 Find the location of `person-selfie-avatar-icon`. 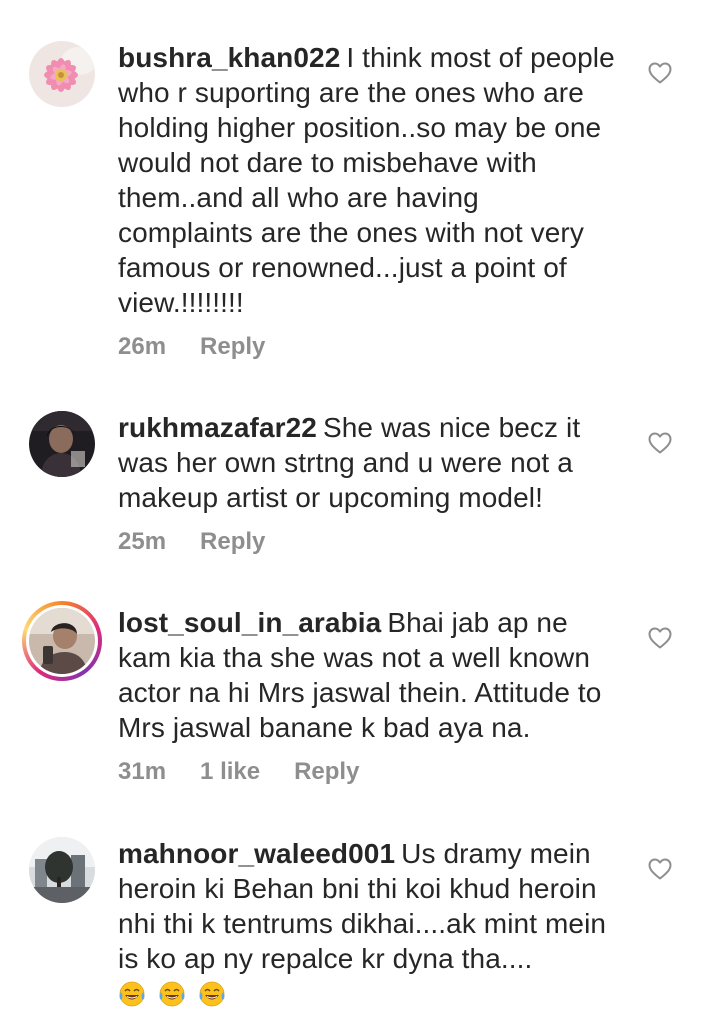

person-selfie-avatar-icon is located at coordinates (62, 641).